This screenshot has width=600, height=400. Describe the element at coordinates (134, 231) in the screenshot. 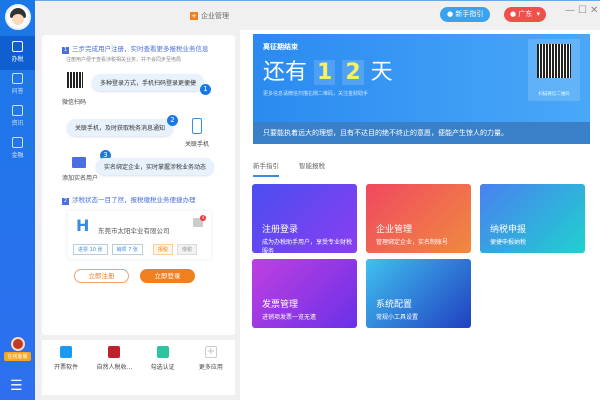

I see `company-name: 东莞市太阳伞业有限公司` at that location.